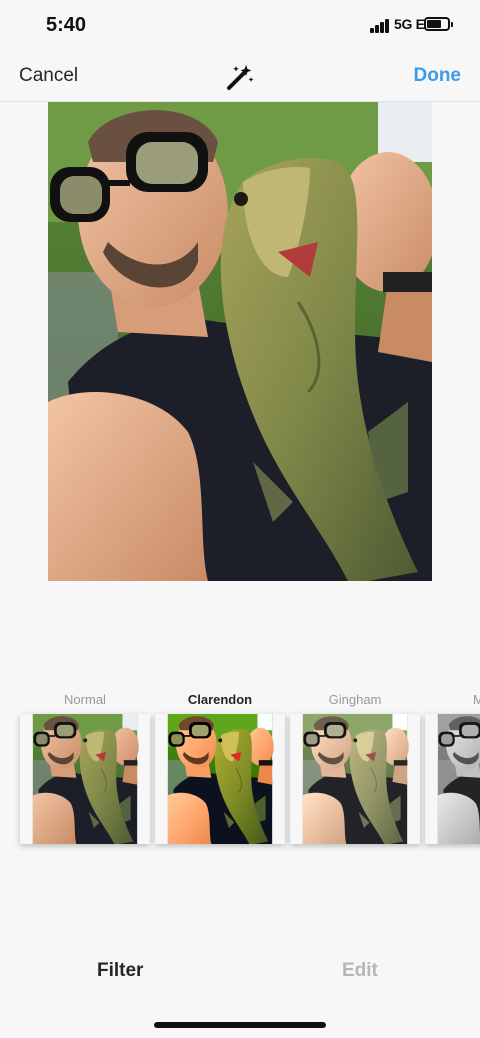 The width and height of the screenshot is (480, 1038). Describe the element at coordinates (85, 699) in the screenshot. I see `filter-label: Normal` at that location.